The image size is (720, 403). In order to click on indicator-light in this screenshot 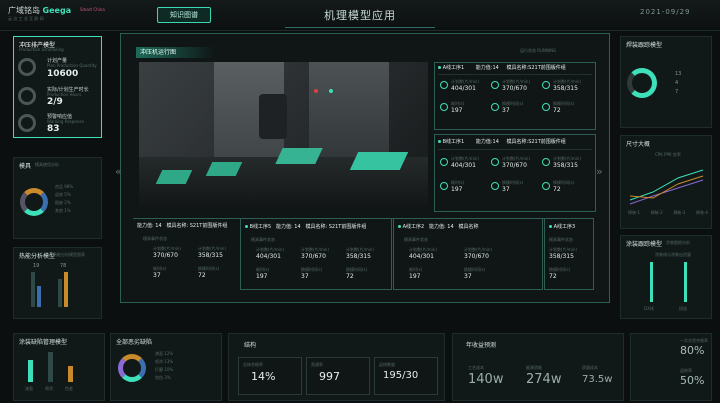, I will do `click(331, 91)`.